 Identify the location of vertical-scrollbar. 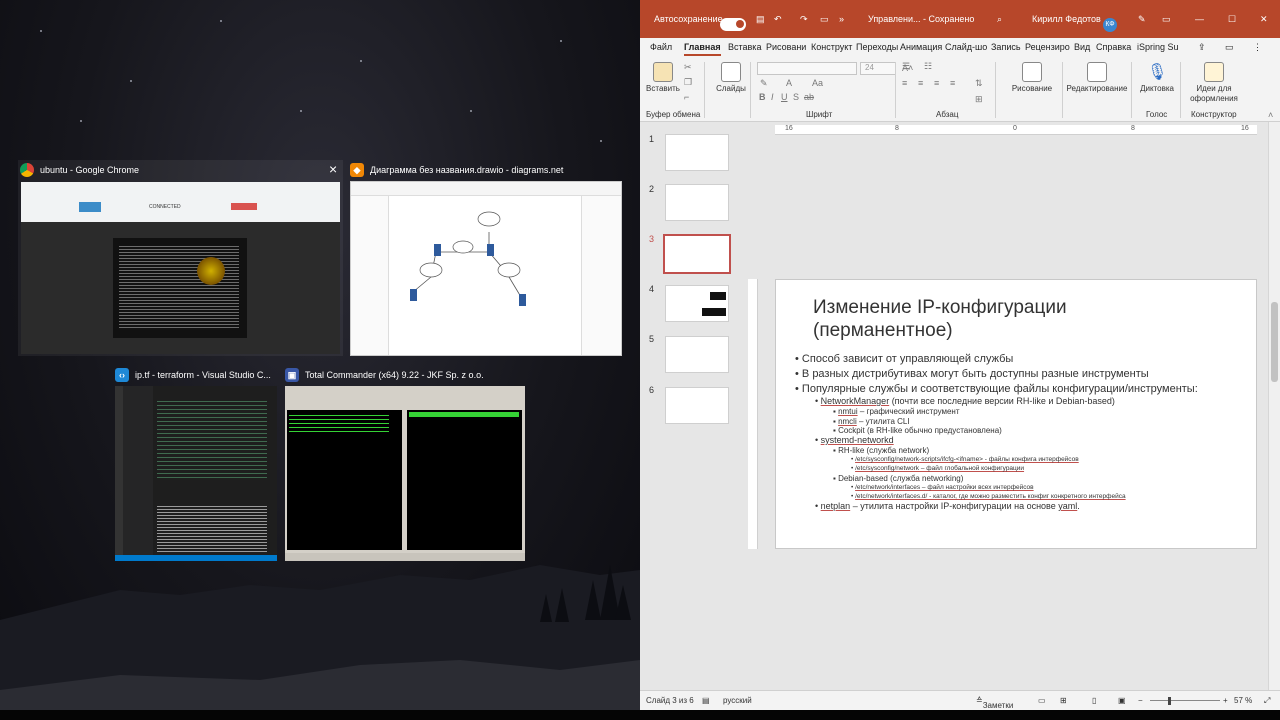
(1274, 406).